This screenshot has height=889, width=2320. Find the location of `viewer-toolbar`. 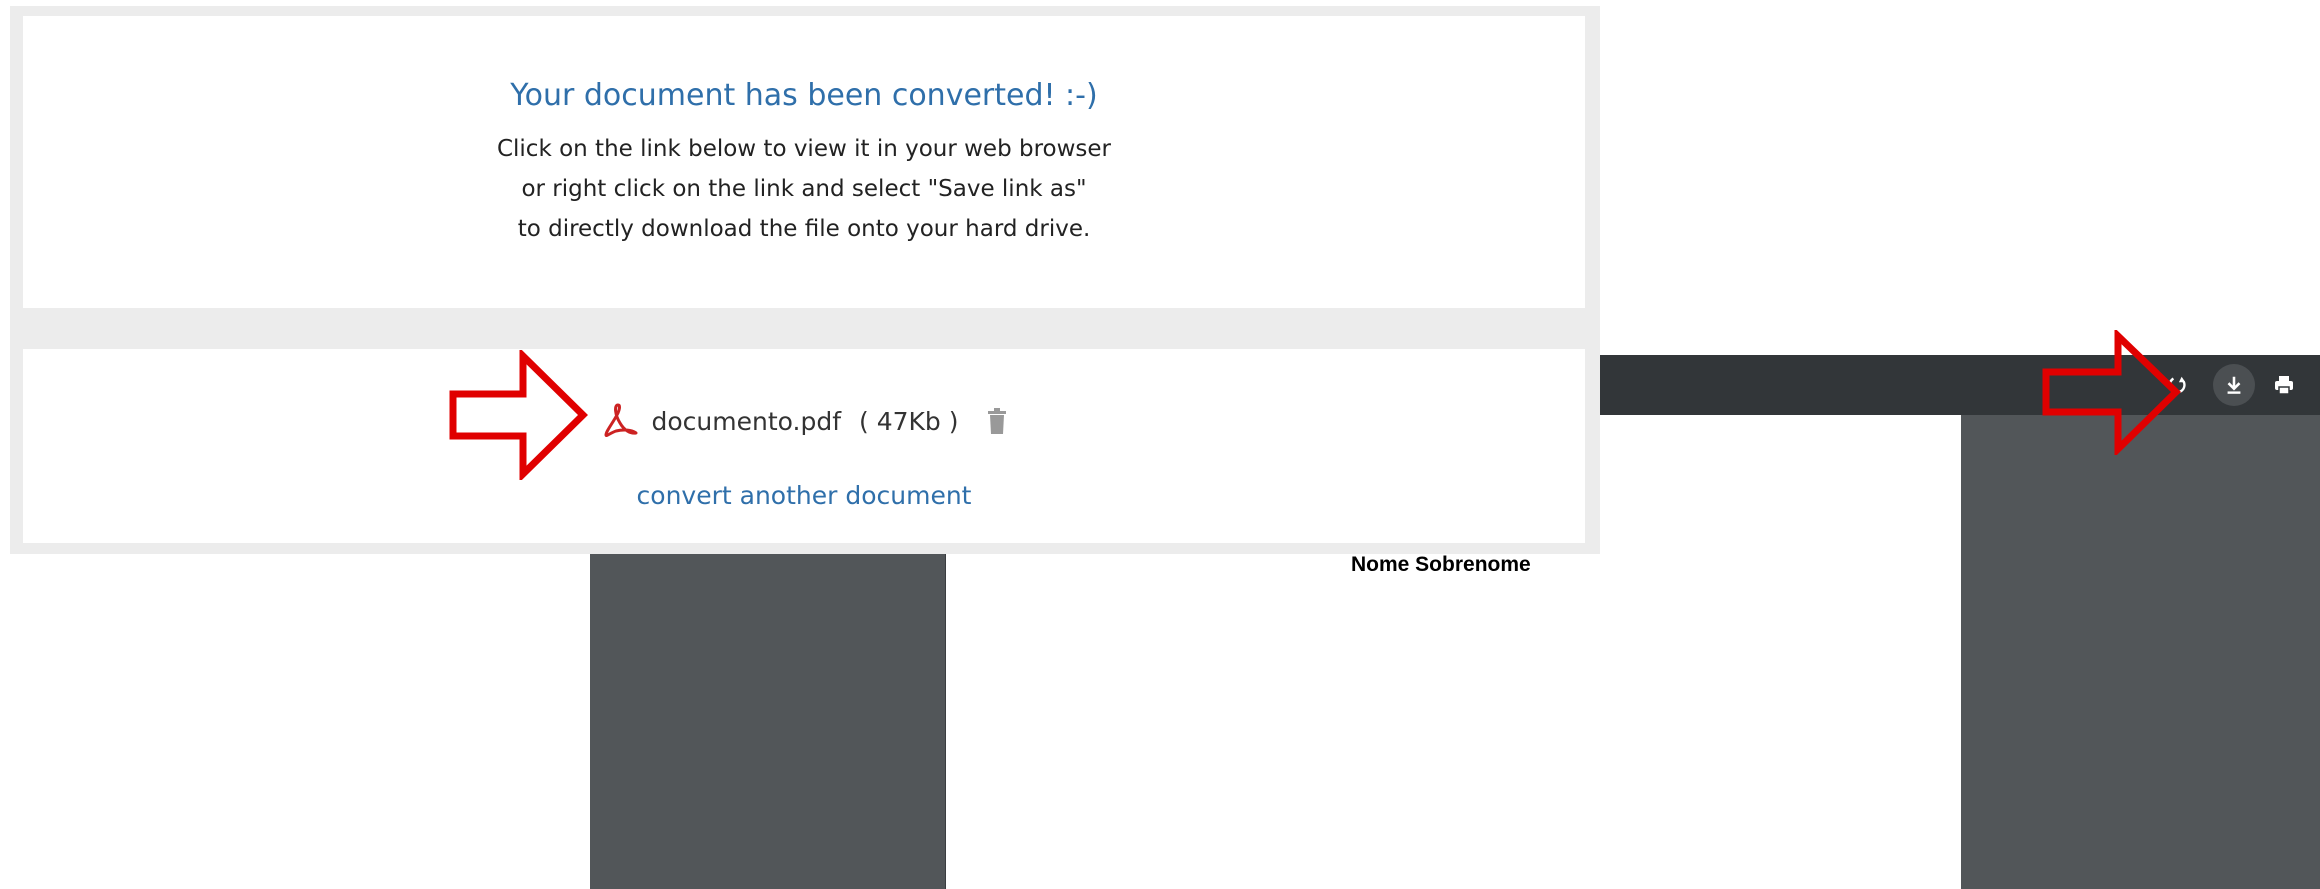

viewer-toolbar is located at coordinates (1955, 385).